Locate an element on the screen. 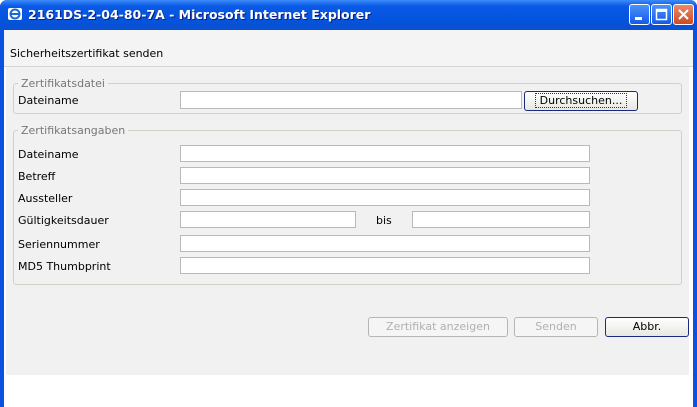 The height and width of the screenshot is (407, 697). minimize-button is located at coordinates (639, 14).